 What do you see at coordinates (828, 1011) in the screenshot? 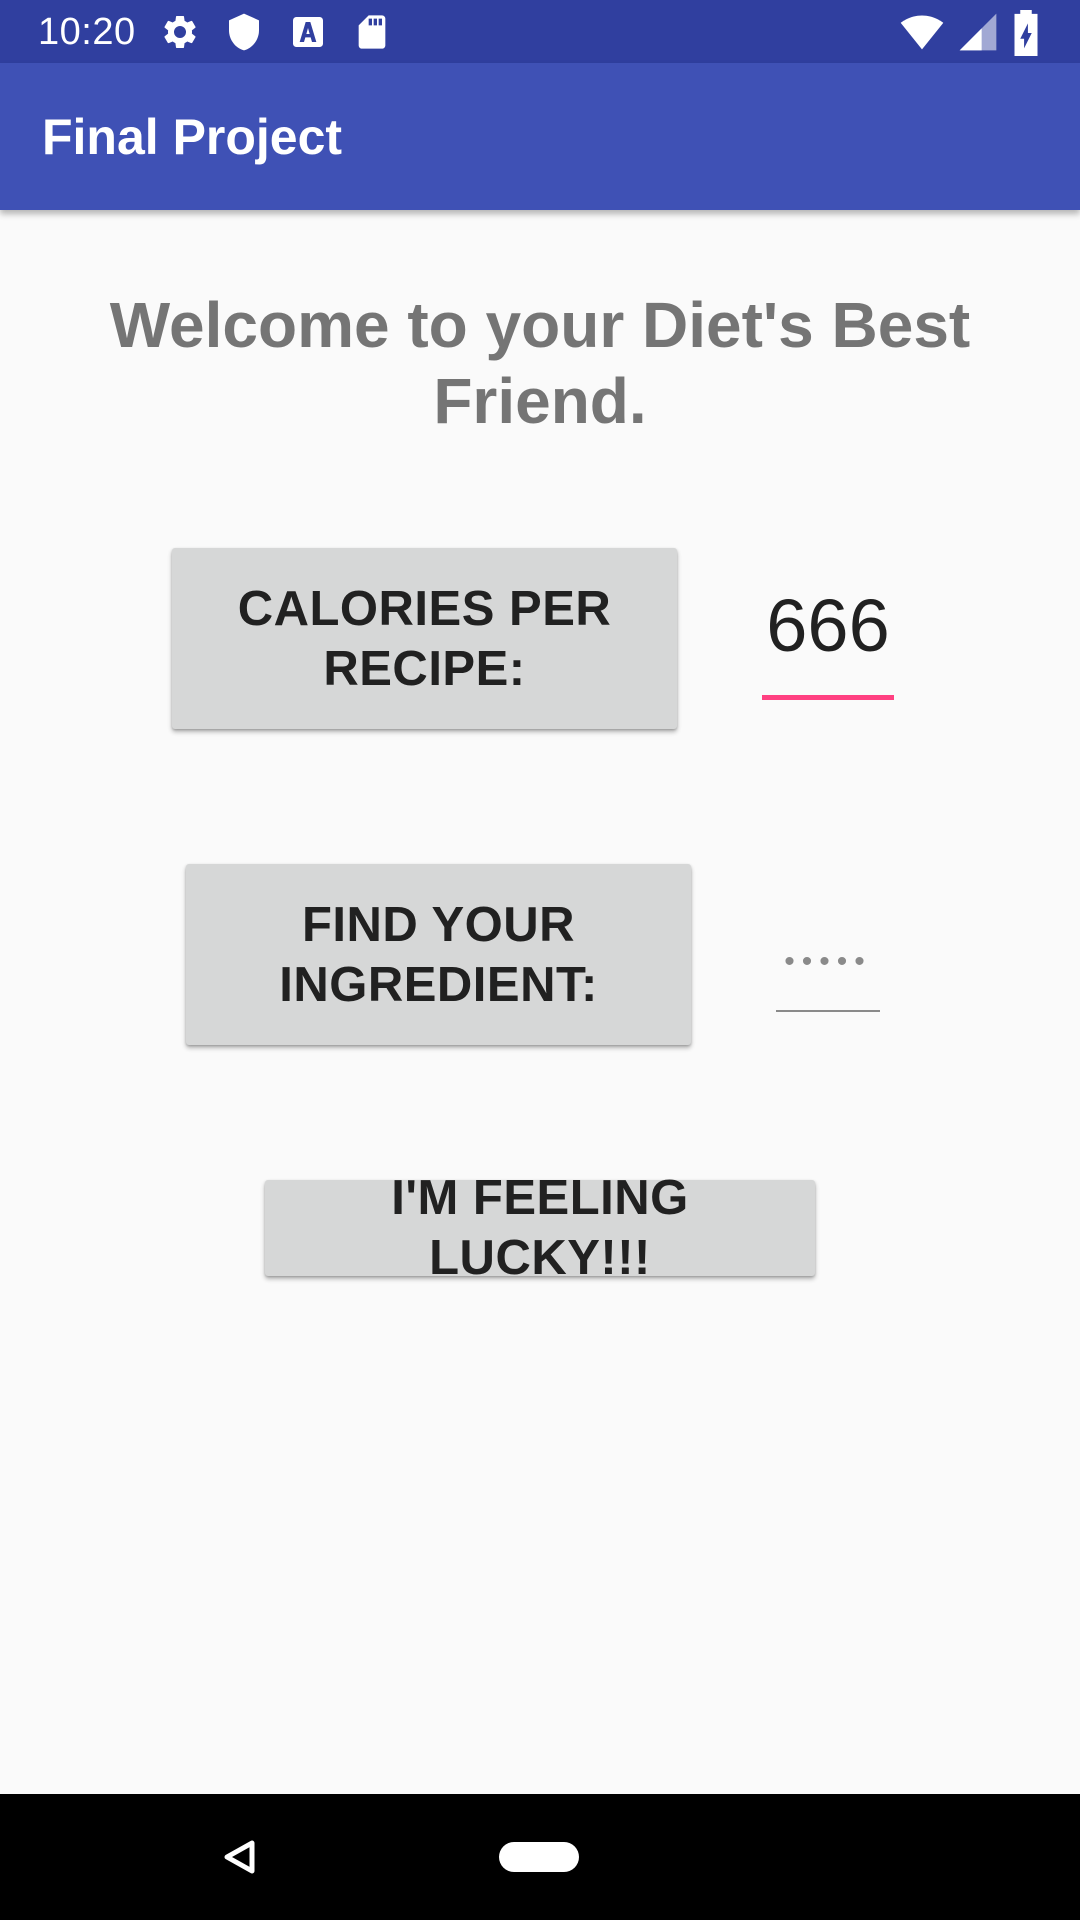
I see `ingredient-input-underline` at bounding box center [828, 1011].